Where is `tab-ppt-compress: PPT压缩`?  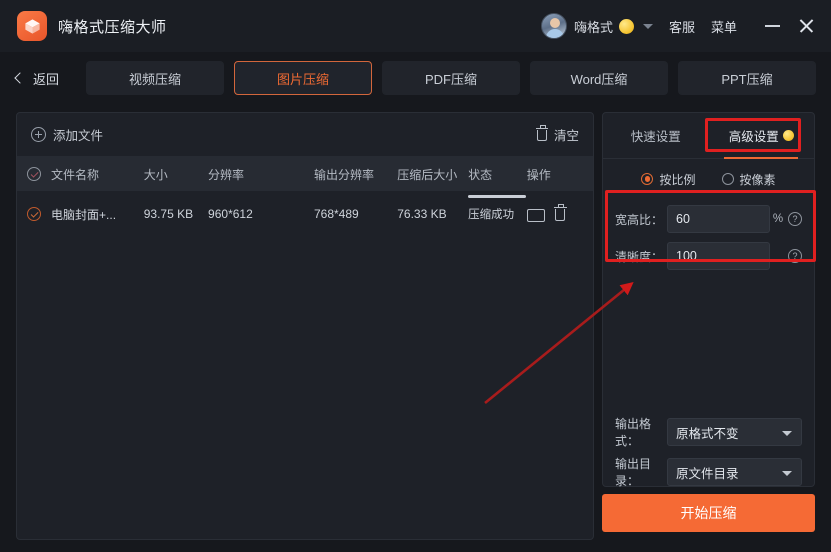
tab-ppt-compress: PPT压缩 is located at coordinates (747, 78).